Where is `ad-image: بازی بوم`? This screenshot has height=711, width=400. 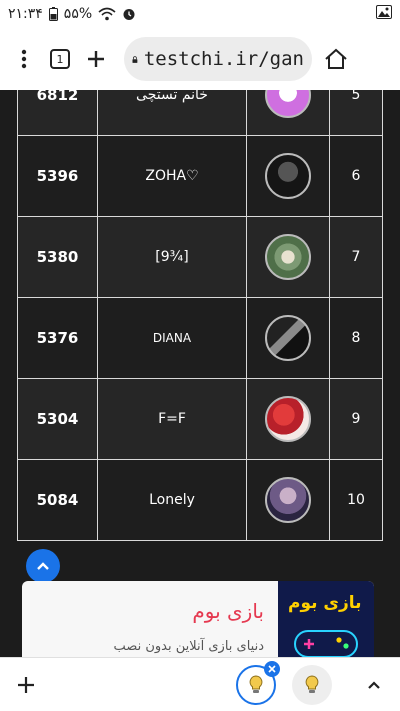
ad-image: بازی بوم is located at coordinates (326, 619).